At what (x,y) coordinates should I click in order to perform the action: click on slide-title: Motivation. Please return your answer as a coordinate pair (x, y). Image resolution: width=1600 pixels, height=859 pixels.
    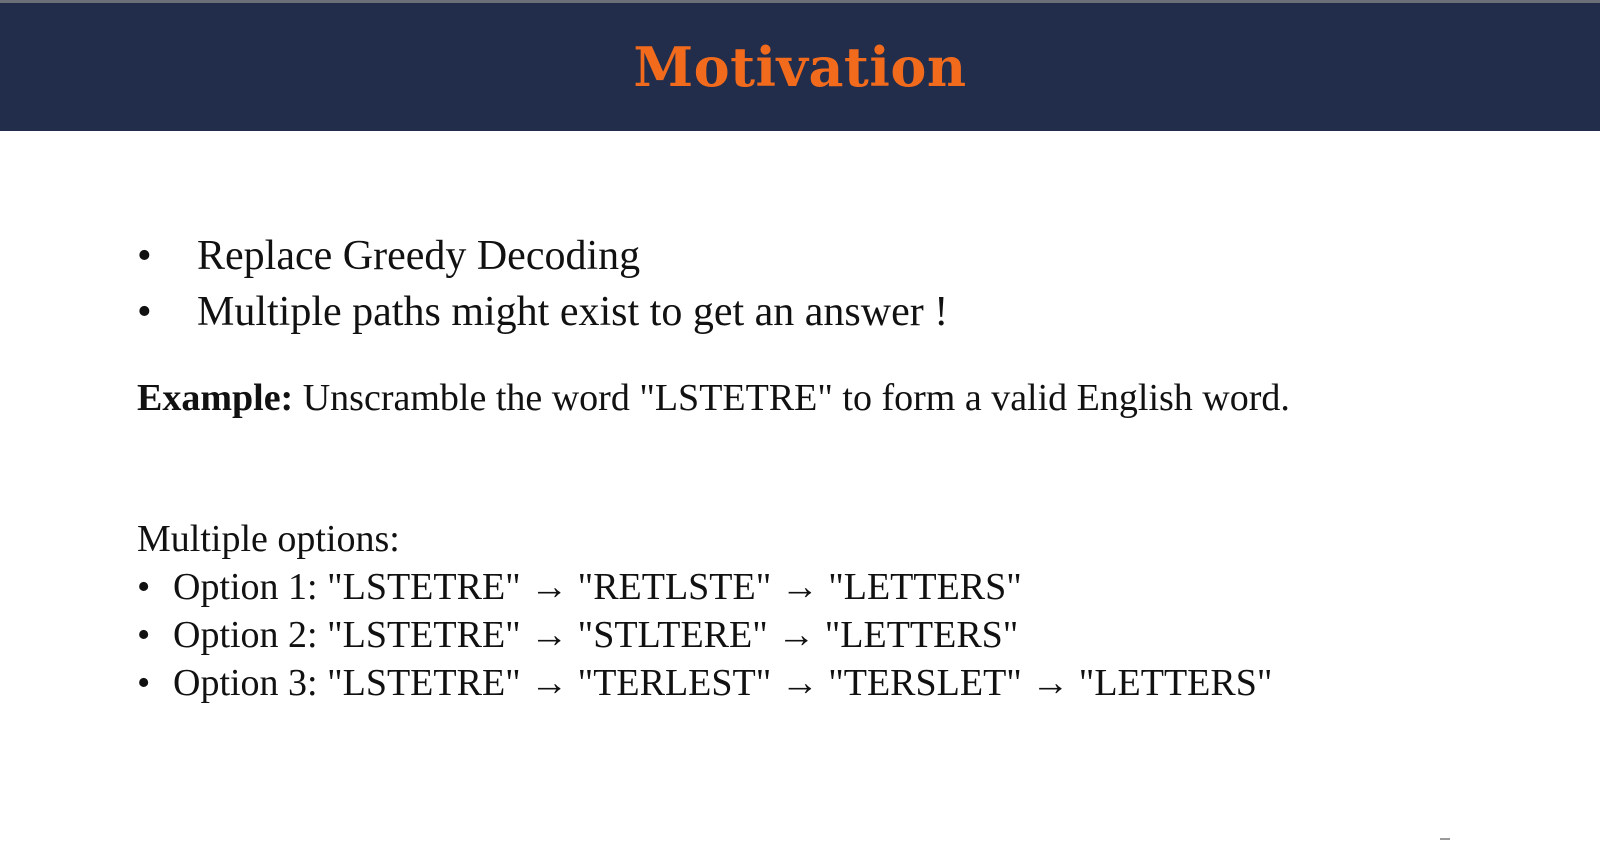
    Looking at the image, I should click on (800, 67).